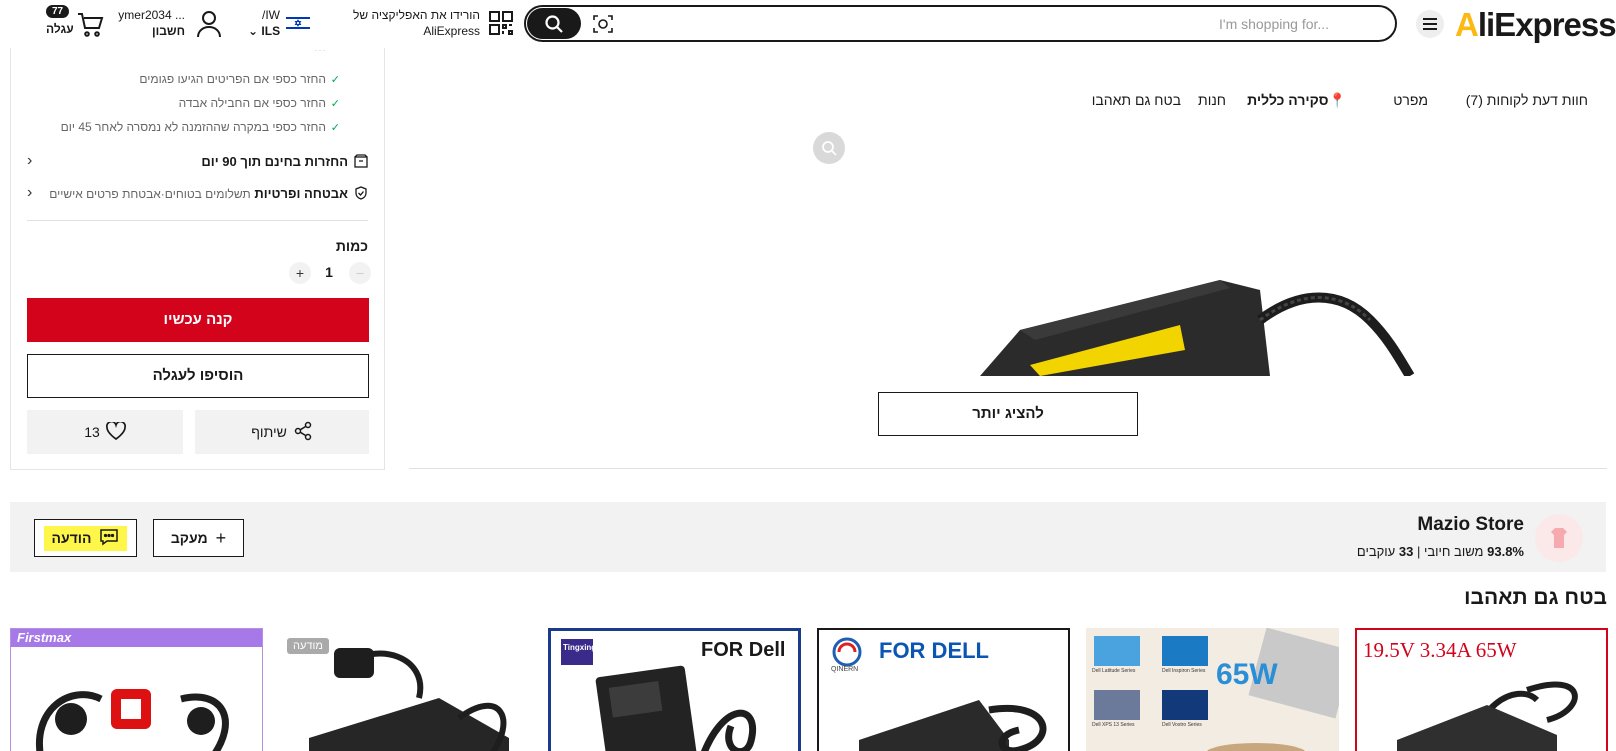 Image resolution: width=1616 pixels, height=751 pixels. I want to click on search-icon, so click(554, 23).